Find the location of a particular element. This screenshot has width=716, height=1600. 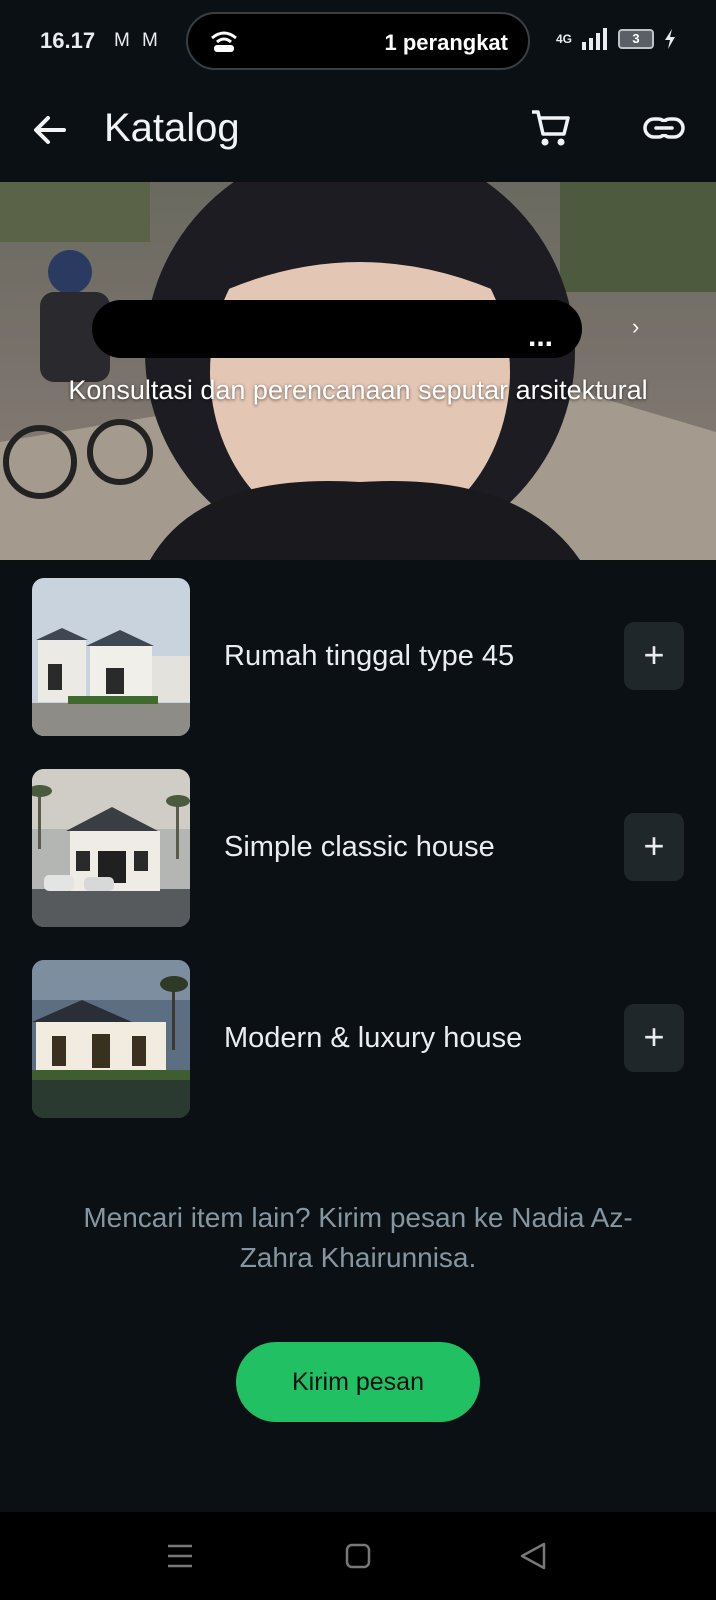

connected-devices-pill: 1 perangkat is located at coordinates (358, 41).